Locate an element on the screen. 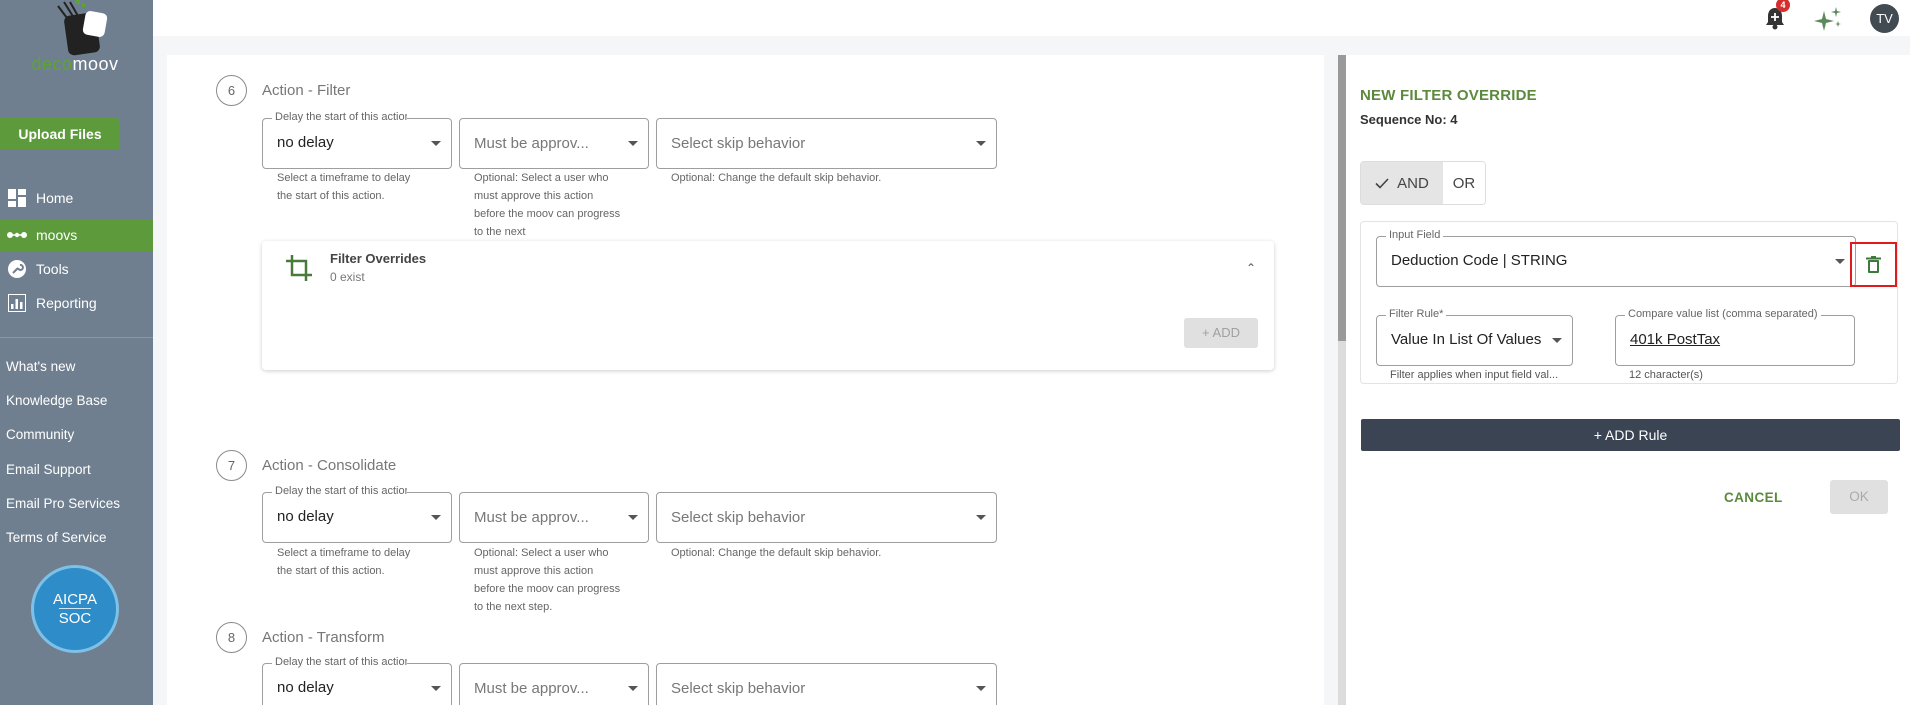  logo-text: decomoov is located at coordinates (75, 64).